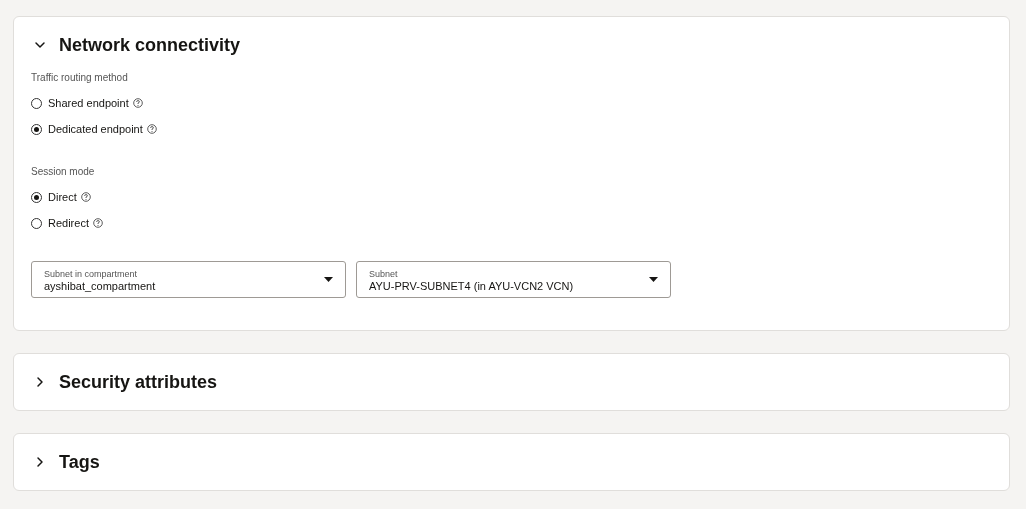 Image resolution: width=1026 pixels, height=509 pixels. What do you see at coordinates (511, 382) in the screenshot?
I see `section-header: Security attributes` at bounding box center [511, 382].